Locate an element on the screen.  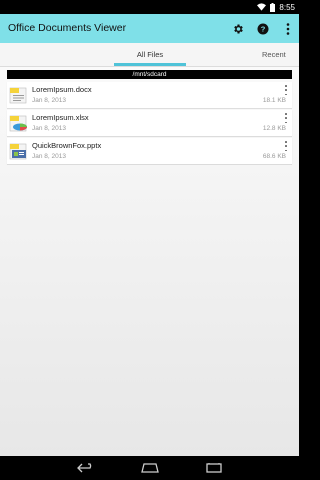
tab-all-files: All Files is located at coordinates (150, 54).